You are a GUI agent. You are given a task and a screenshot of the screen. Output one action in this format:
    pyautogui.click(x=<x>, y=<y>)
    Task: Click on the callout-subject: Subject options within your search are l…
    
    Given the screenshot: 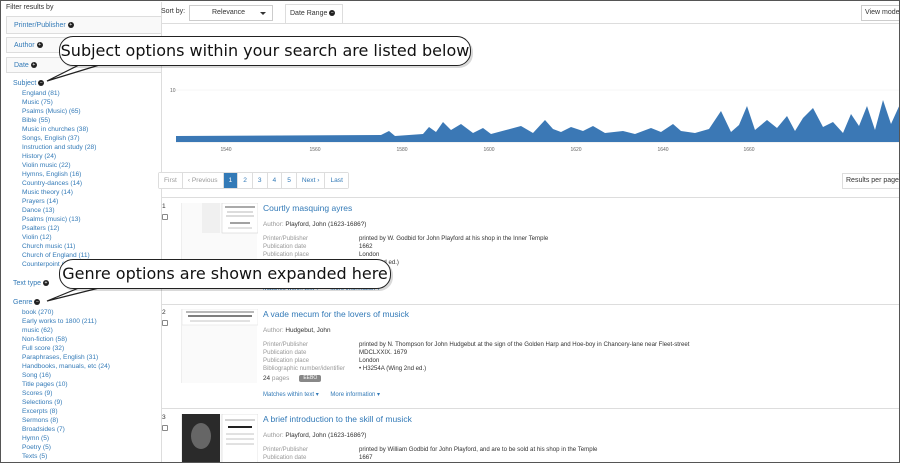 What is the action you would take?
    pyautogui.click(x=265, y=51)
    